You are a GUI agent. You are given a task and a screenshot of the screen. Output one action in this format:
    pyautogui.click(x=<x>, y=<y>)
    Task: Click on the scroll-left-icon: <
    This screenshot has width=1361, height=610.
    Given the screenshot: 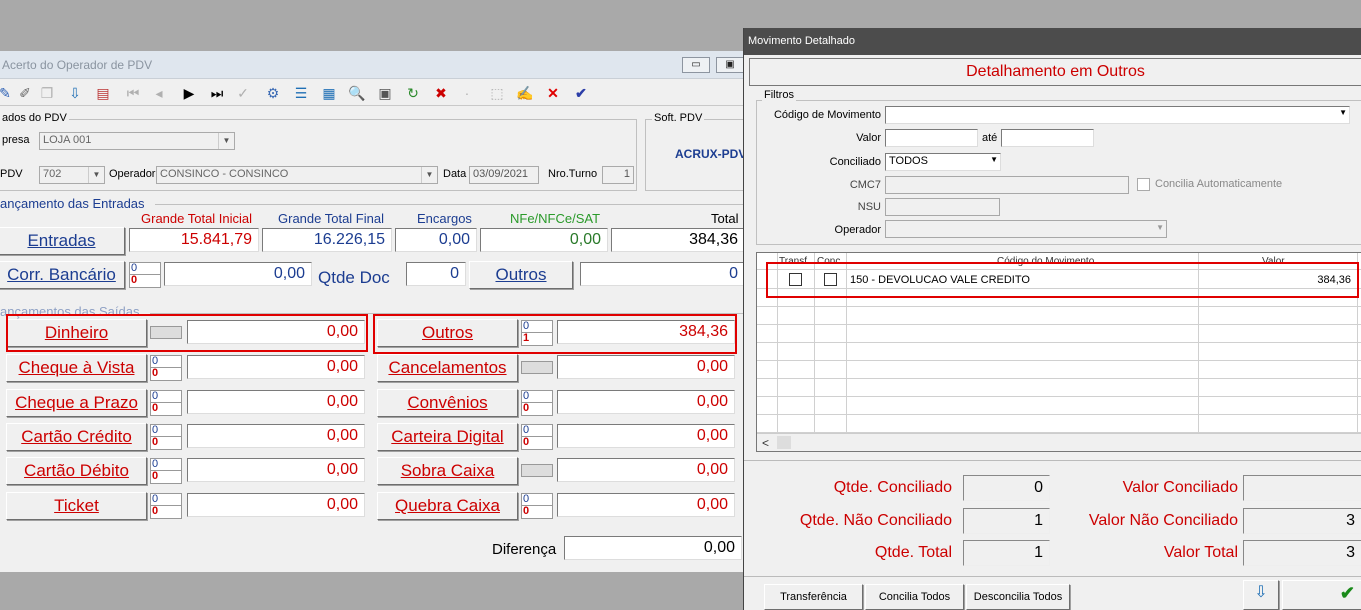 What is the action you would take?
    pyautogui.click(x=765, y=443)
    